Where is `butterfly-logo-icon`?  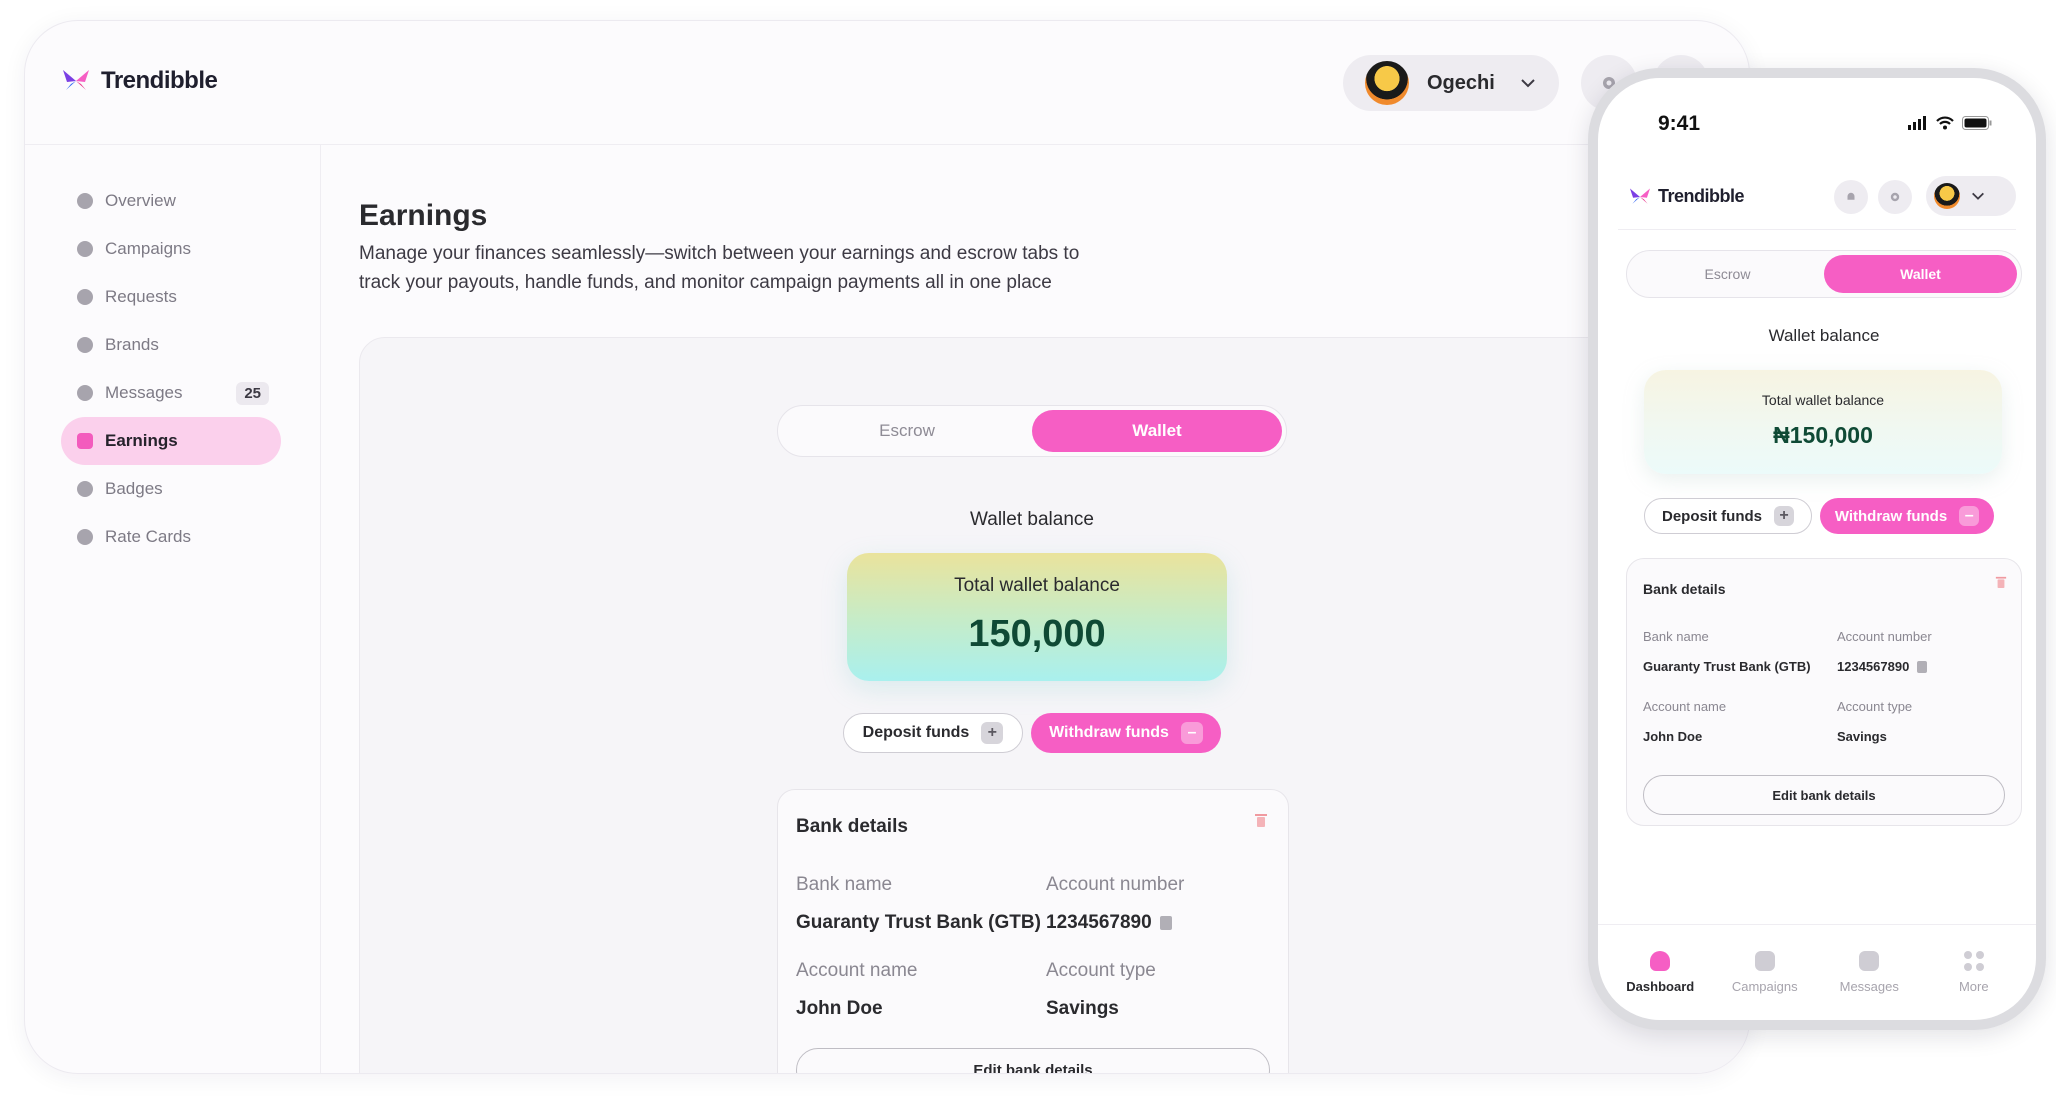
butterfly-logo-icon is located at coordinates (76, 80).